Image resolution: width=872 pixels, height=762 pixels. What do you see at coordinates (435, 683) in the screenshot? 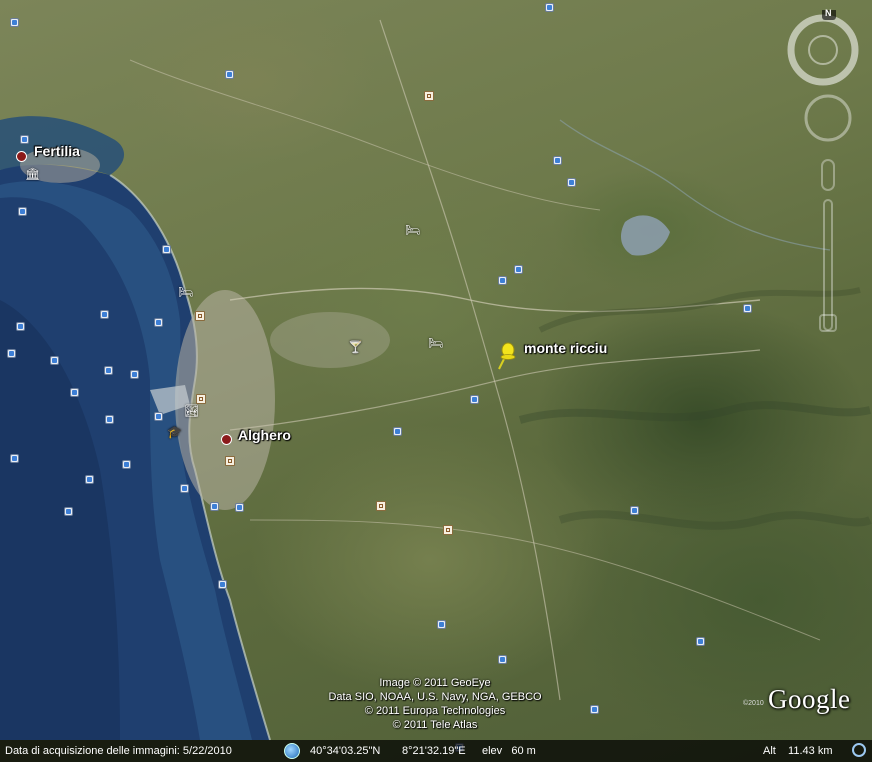
I see `attribution-line: Image © 2011 GeoEye` at bounding box center [435, 683].